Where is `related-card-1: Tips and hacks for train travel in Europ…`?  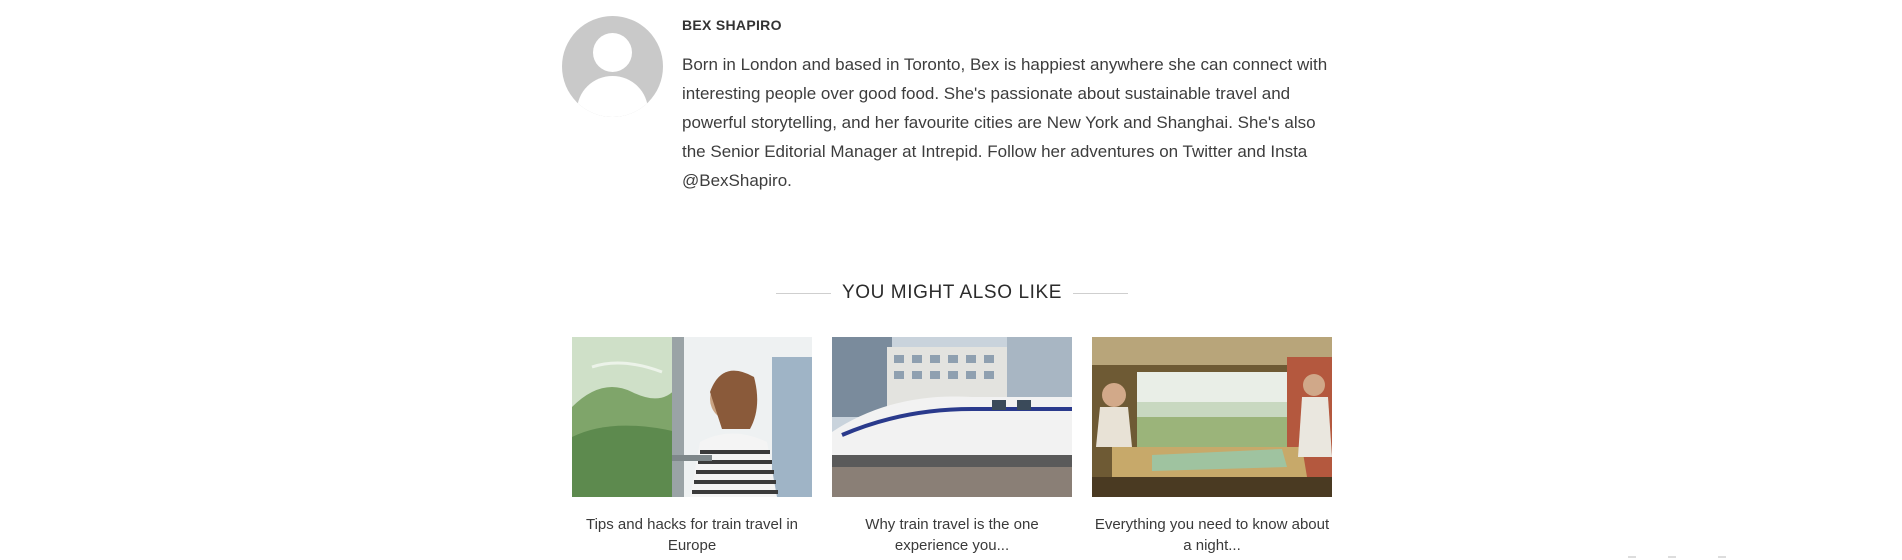 related-card-1: Tips and hacks for train travel in Europ… is located at coordinates (692, 446).